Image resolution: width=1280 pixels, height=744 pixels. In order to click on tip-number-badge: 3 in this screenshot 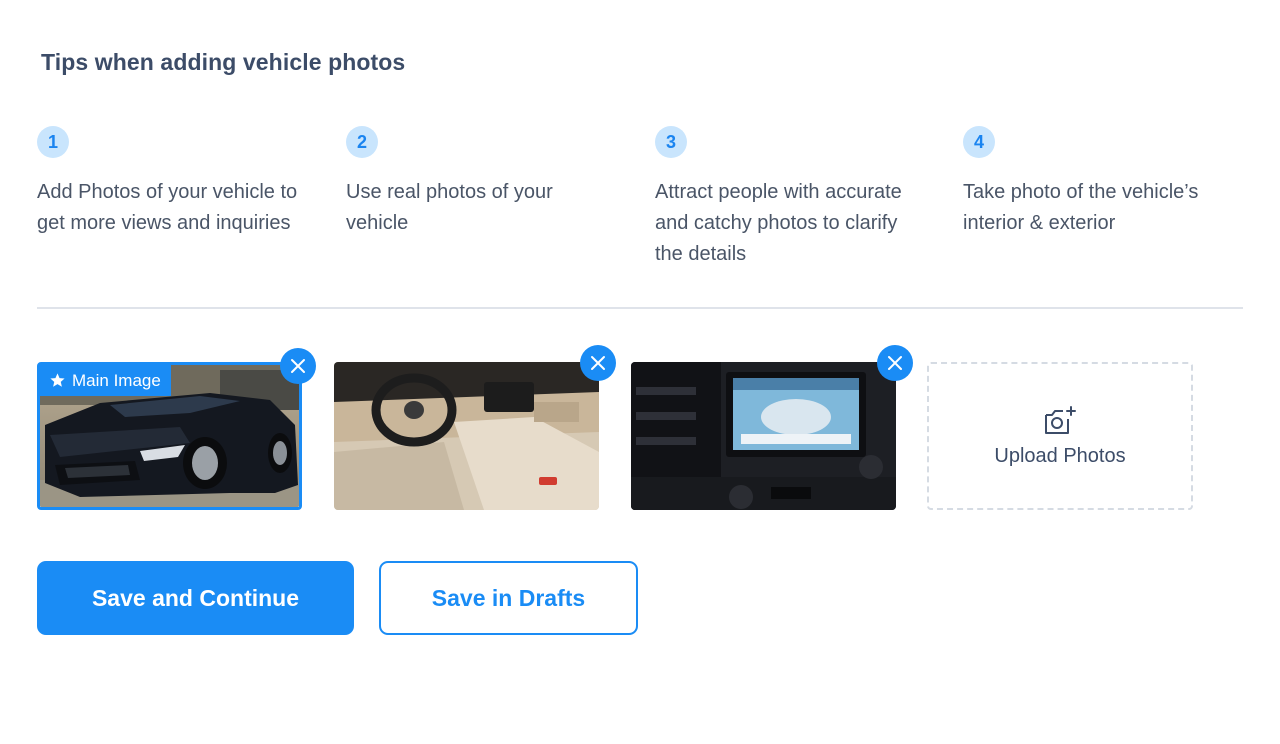, I will do `click(671, 142)`.